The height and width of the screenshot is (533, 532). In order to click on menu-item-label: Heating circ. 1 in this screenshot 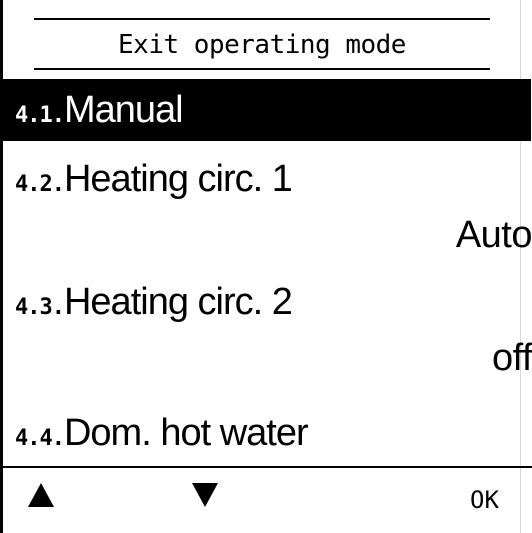, I will do `click(178, 179)`.